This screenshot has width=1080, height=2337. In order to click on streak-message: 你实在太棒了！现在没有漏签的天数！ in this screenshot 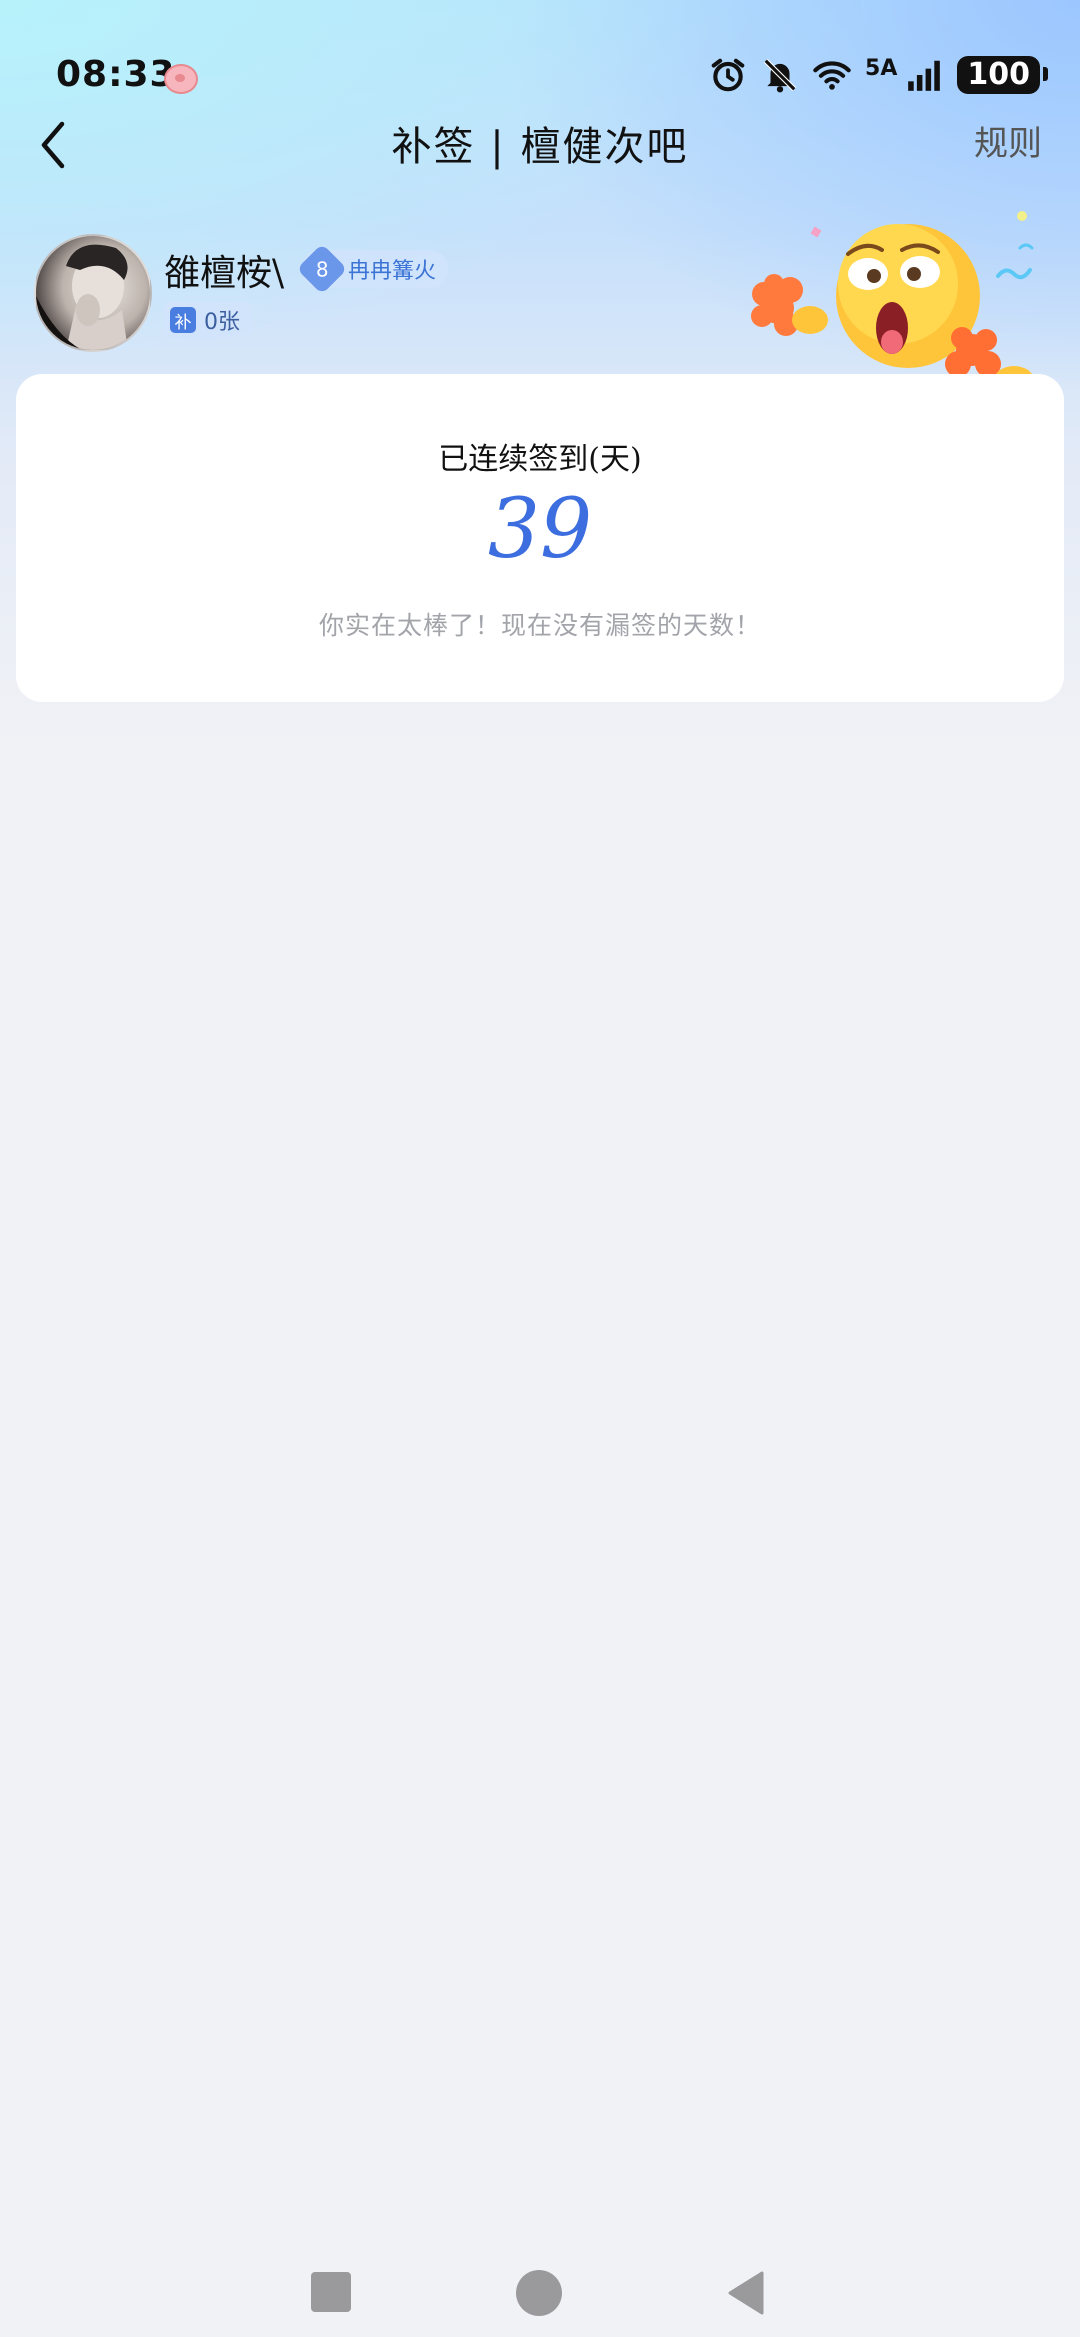, I will do `click(539, 625)`.